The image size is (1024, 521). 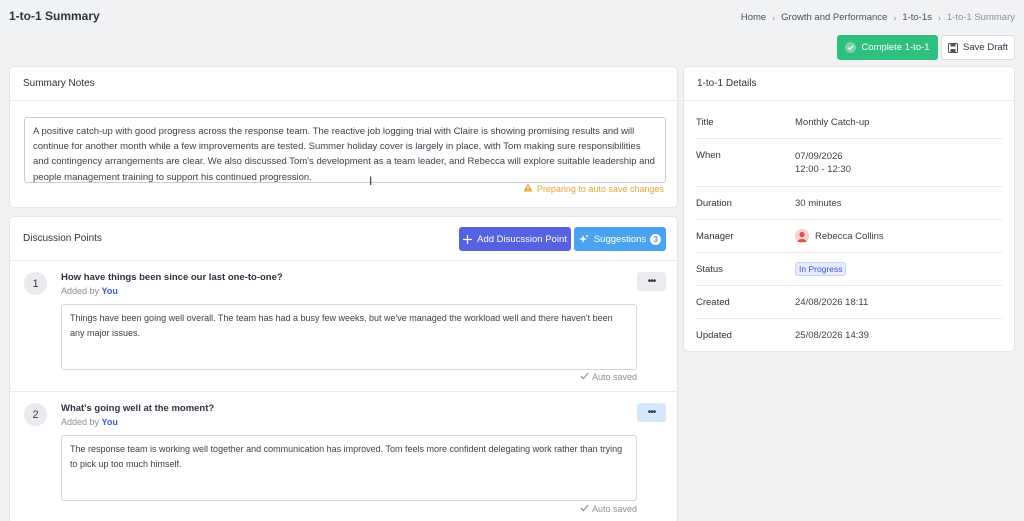 I want to click on suggestions-button: Suggestions 3, so click(x=620, y=239).